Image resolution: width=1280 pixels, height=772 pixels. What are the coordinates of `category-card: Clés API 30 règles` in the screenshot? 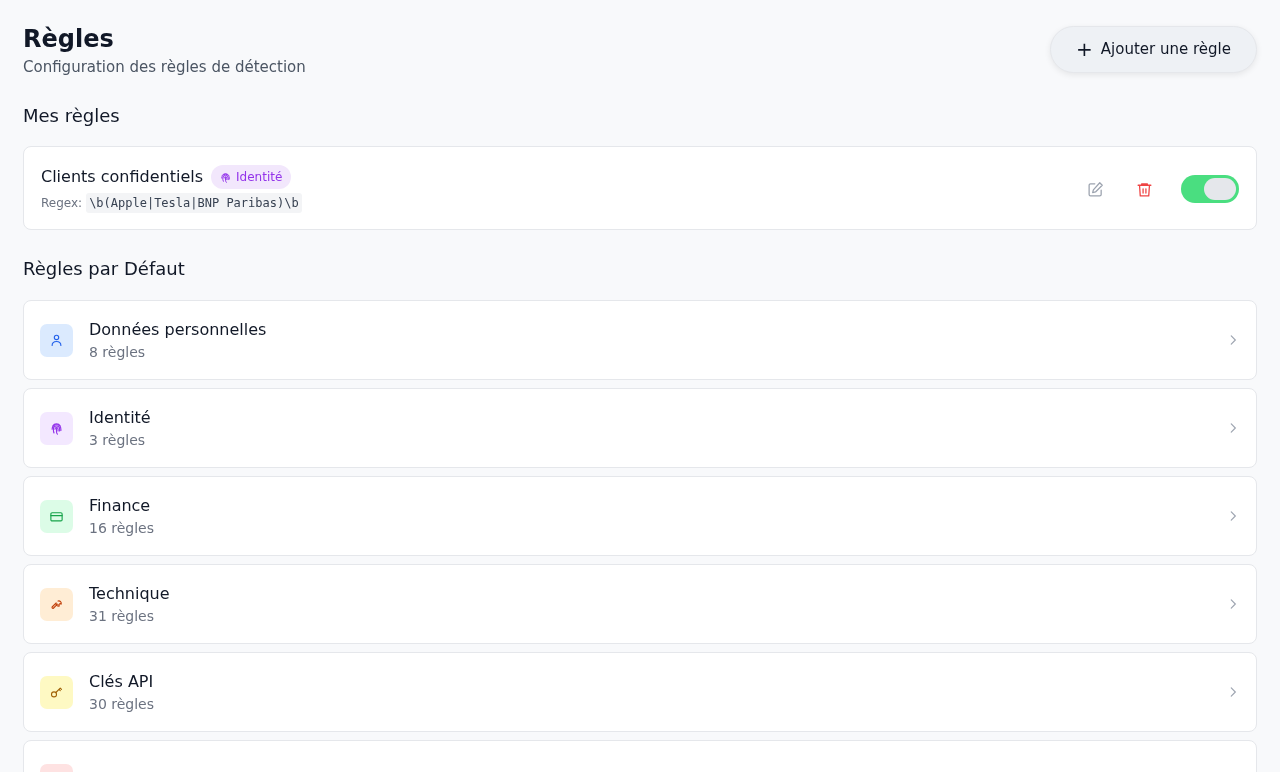 It's located at (640, 692).